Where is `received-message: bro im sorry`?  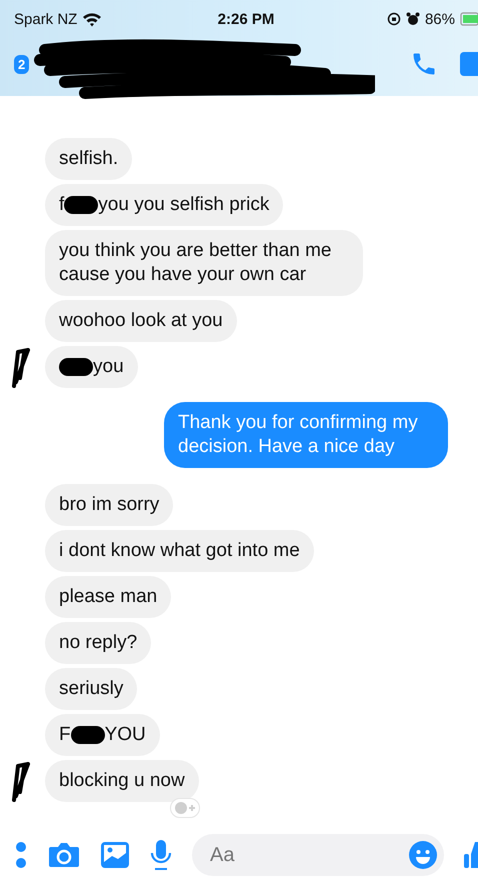 received-message: bro im sorry is located at coordinates (109, 505).